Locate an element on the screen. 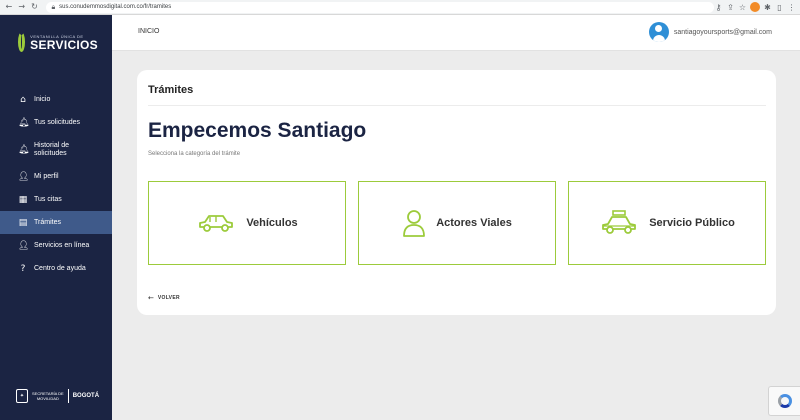  category-servicio-publico: Servicio Público is located at coordinates (667, 223).